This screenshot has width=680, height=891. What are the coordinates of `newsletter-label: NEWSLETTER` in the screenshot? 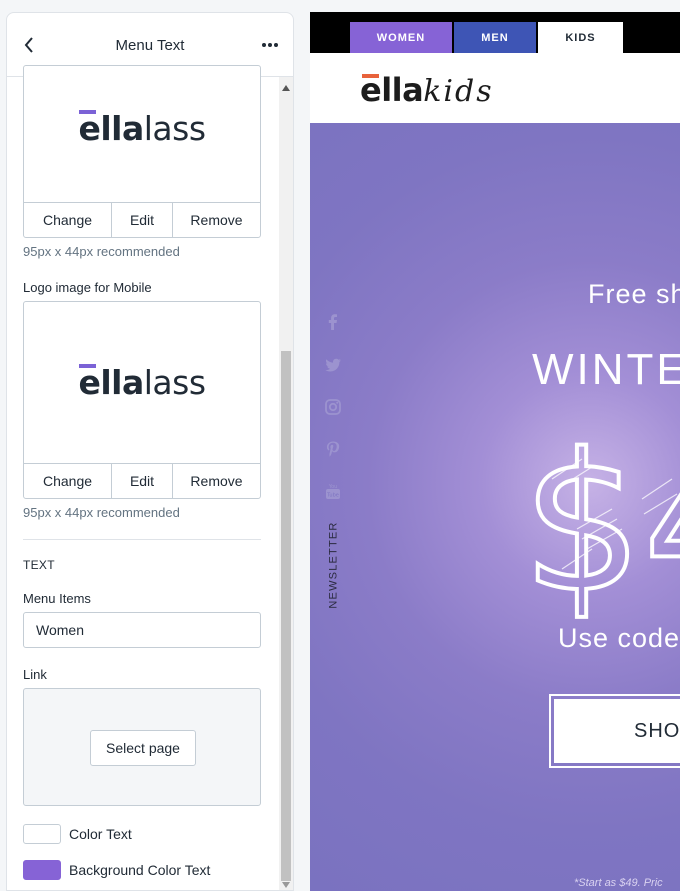 It's located at (333, 565).